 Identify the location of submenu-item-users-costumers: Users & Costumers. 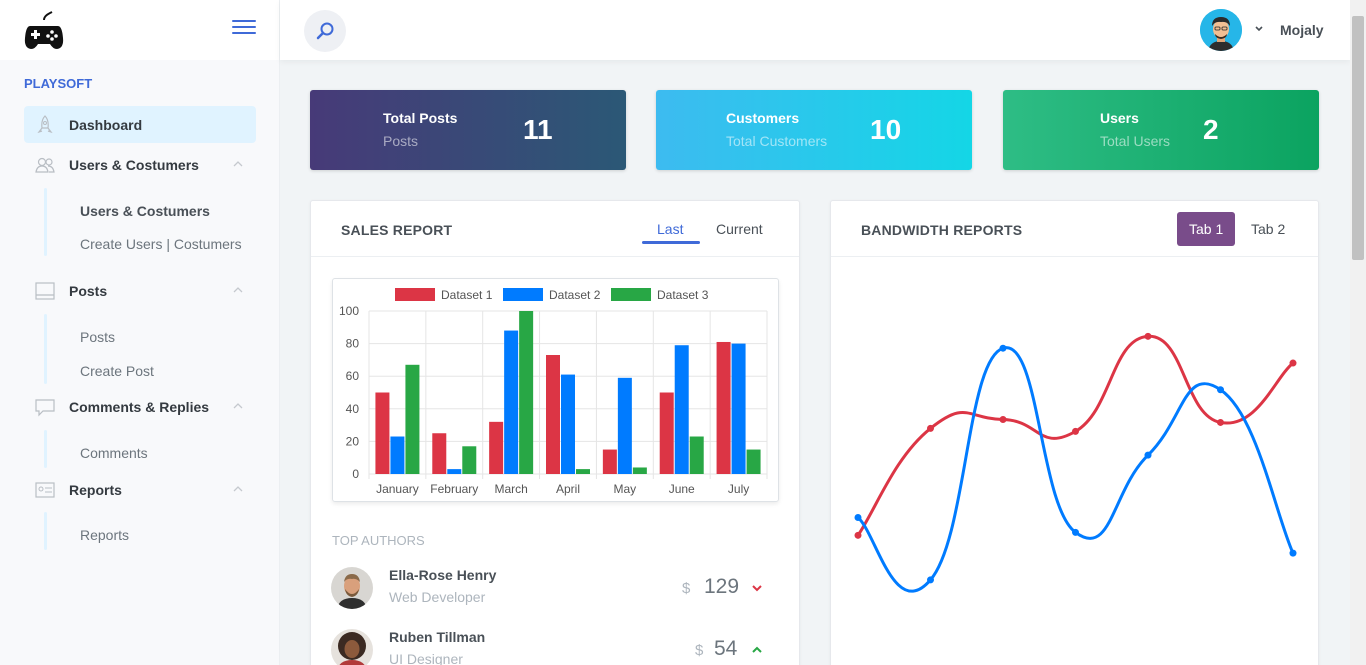
(145, 211).